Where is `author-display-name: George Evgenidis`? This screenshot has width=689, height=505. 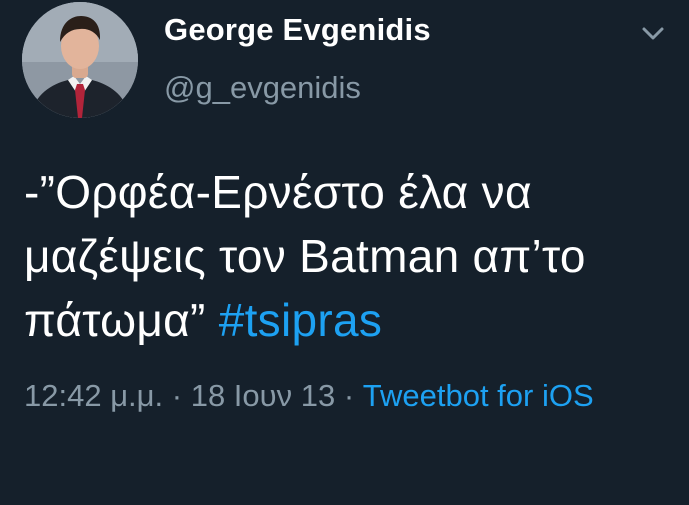
author-display-name: George Evgenidis is located at coordinates (297, 30).